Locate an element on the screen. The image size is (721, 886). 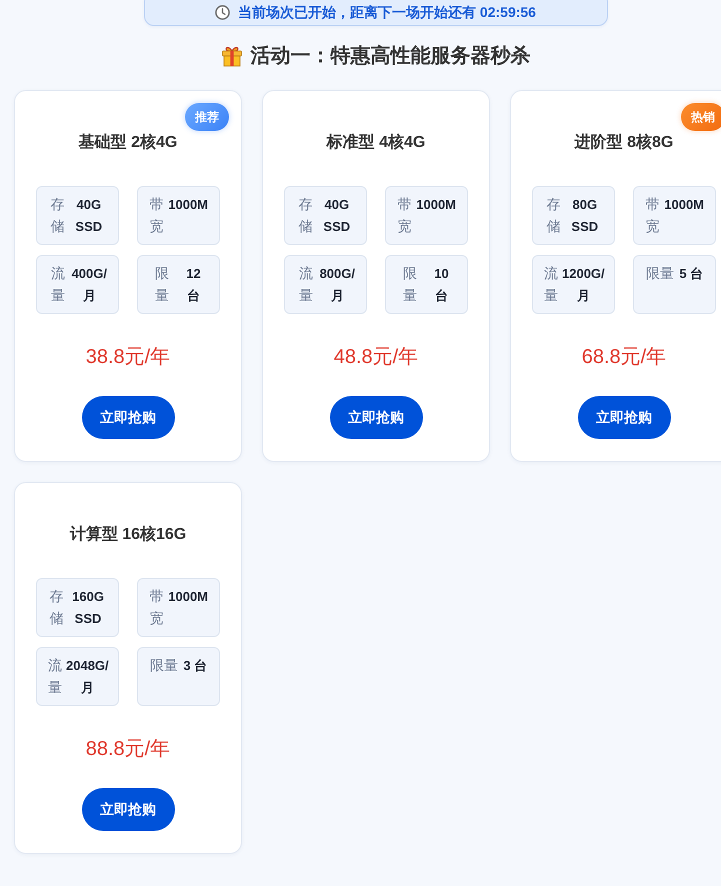
spec-value: 12 台 is located at coordinates (193, 284).